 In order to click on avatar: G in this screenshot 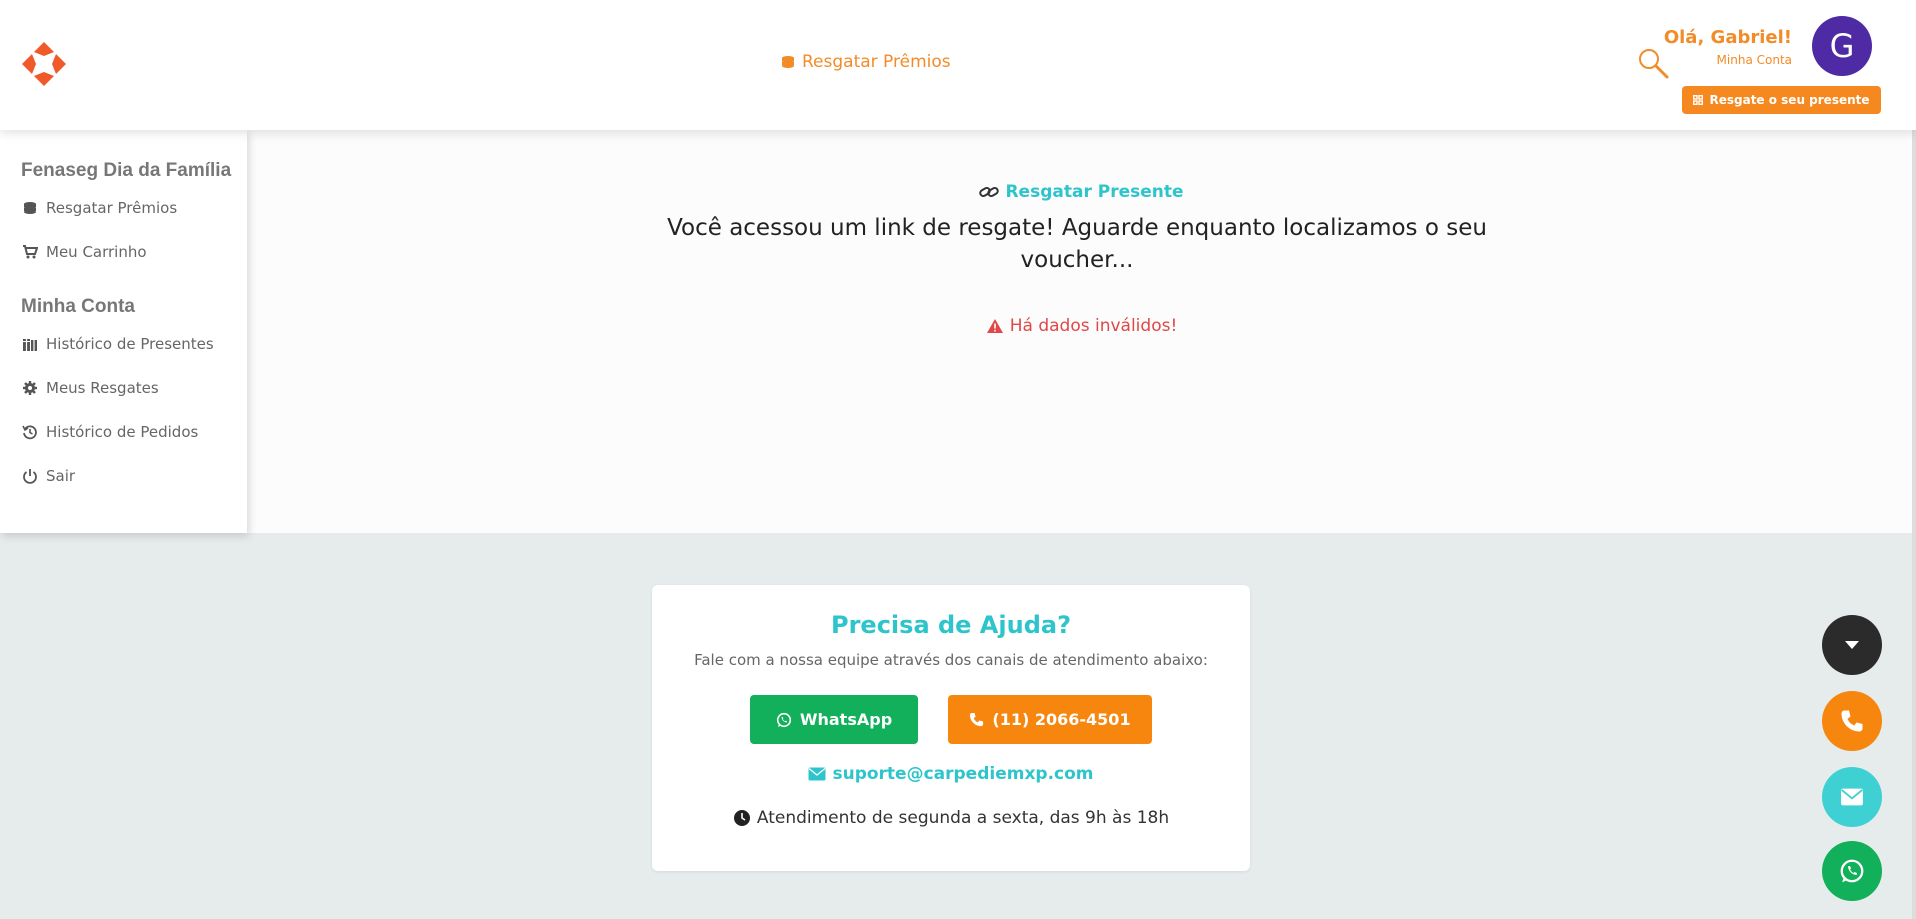, I will do `click(1842, 46)`.